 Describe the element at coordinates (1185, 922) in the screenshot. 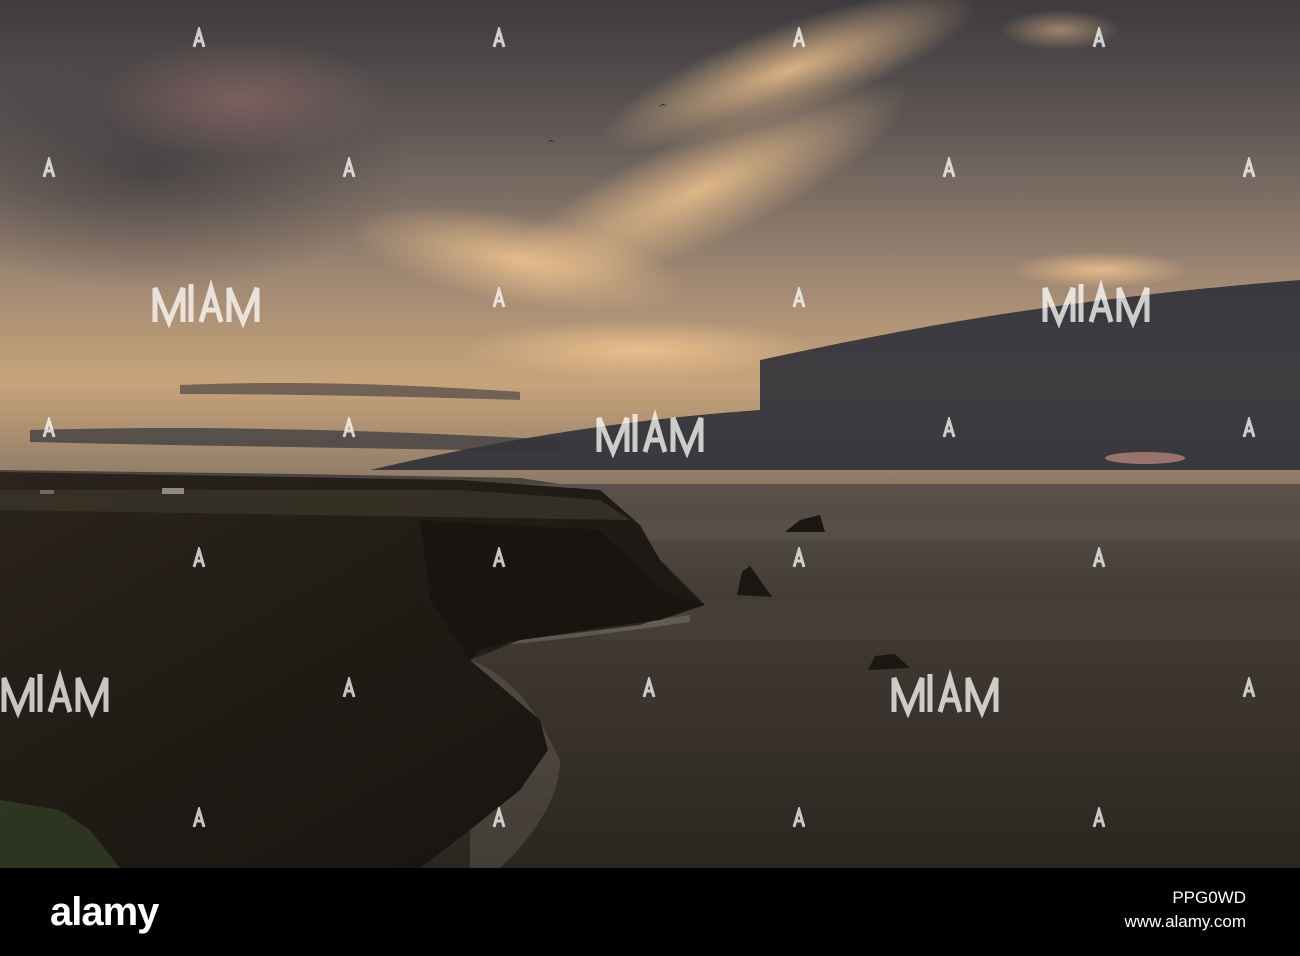

I see `site-url-link: www.alamy.com` at that location.